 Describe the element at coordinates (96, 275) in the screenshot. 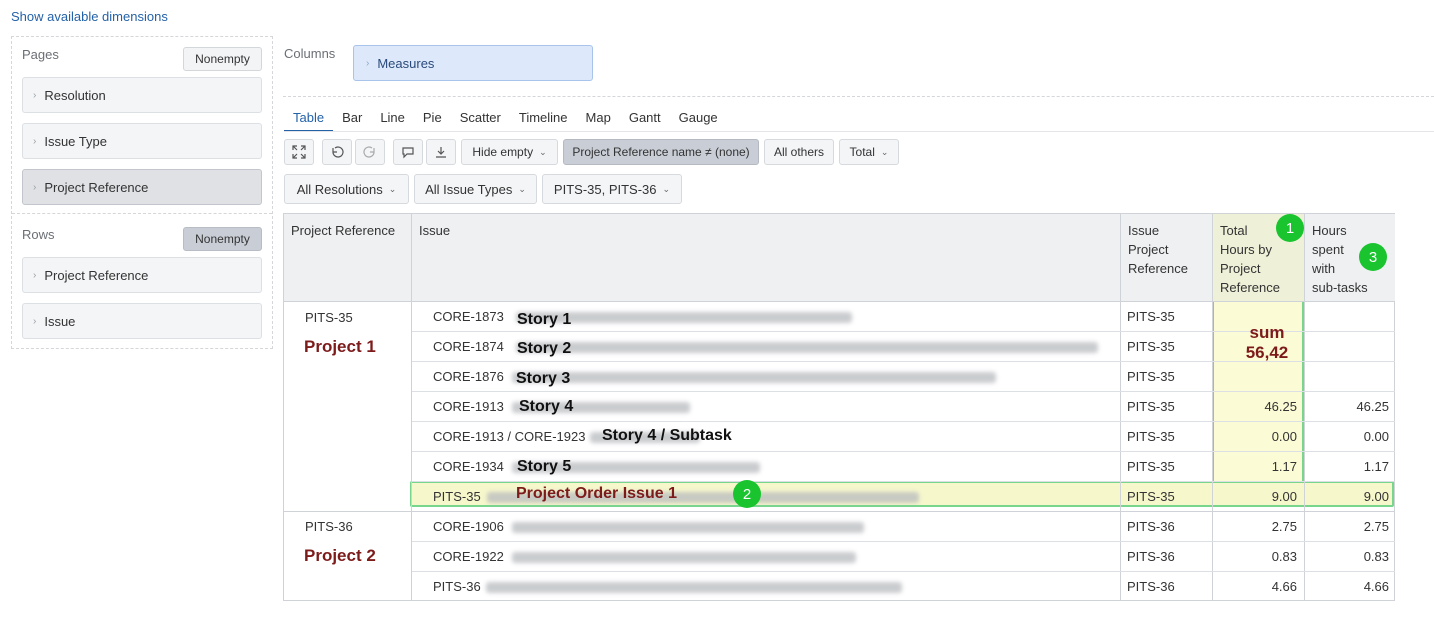

I see `dimension-label: Project Reference` at that location.